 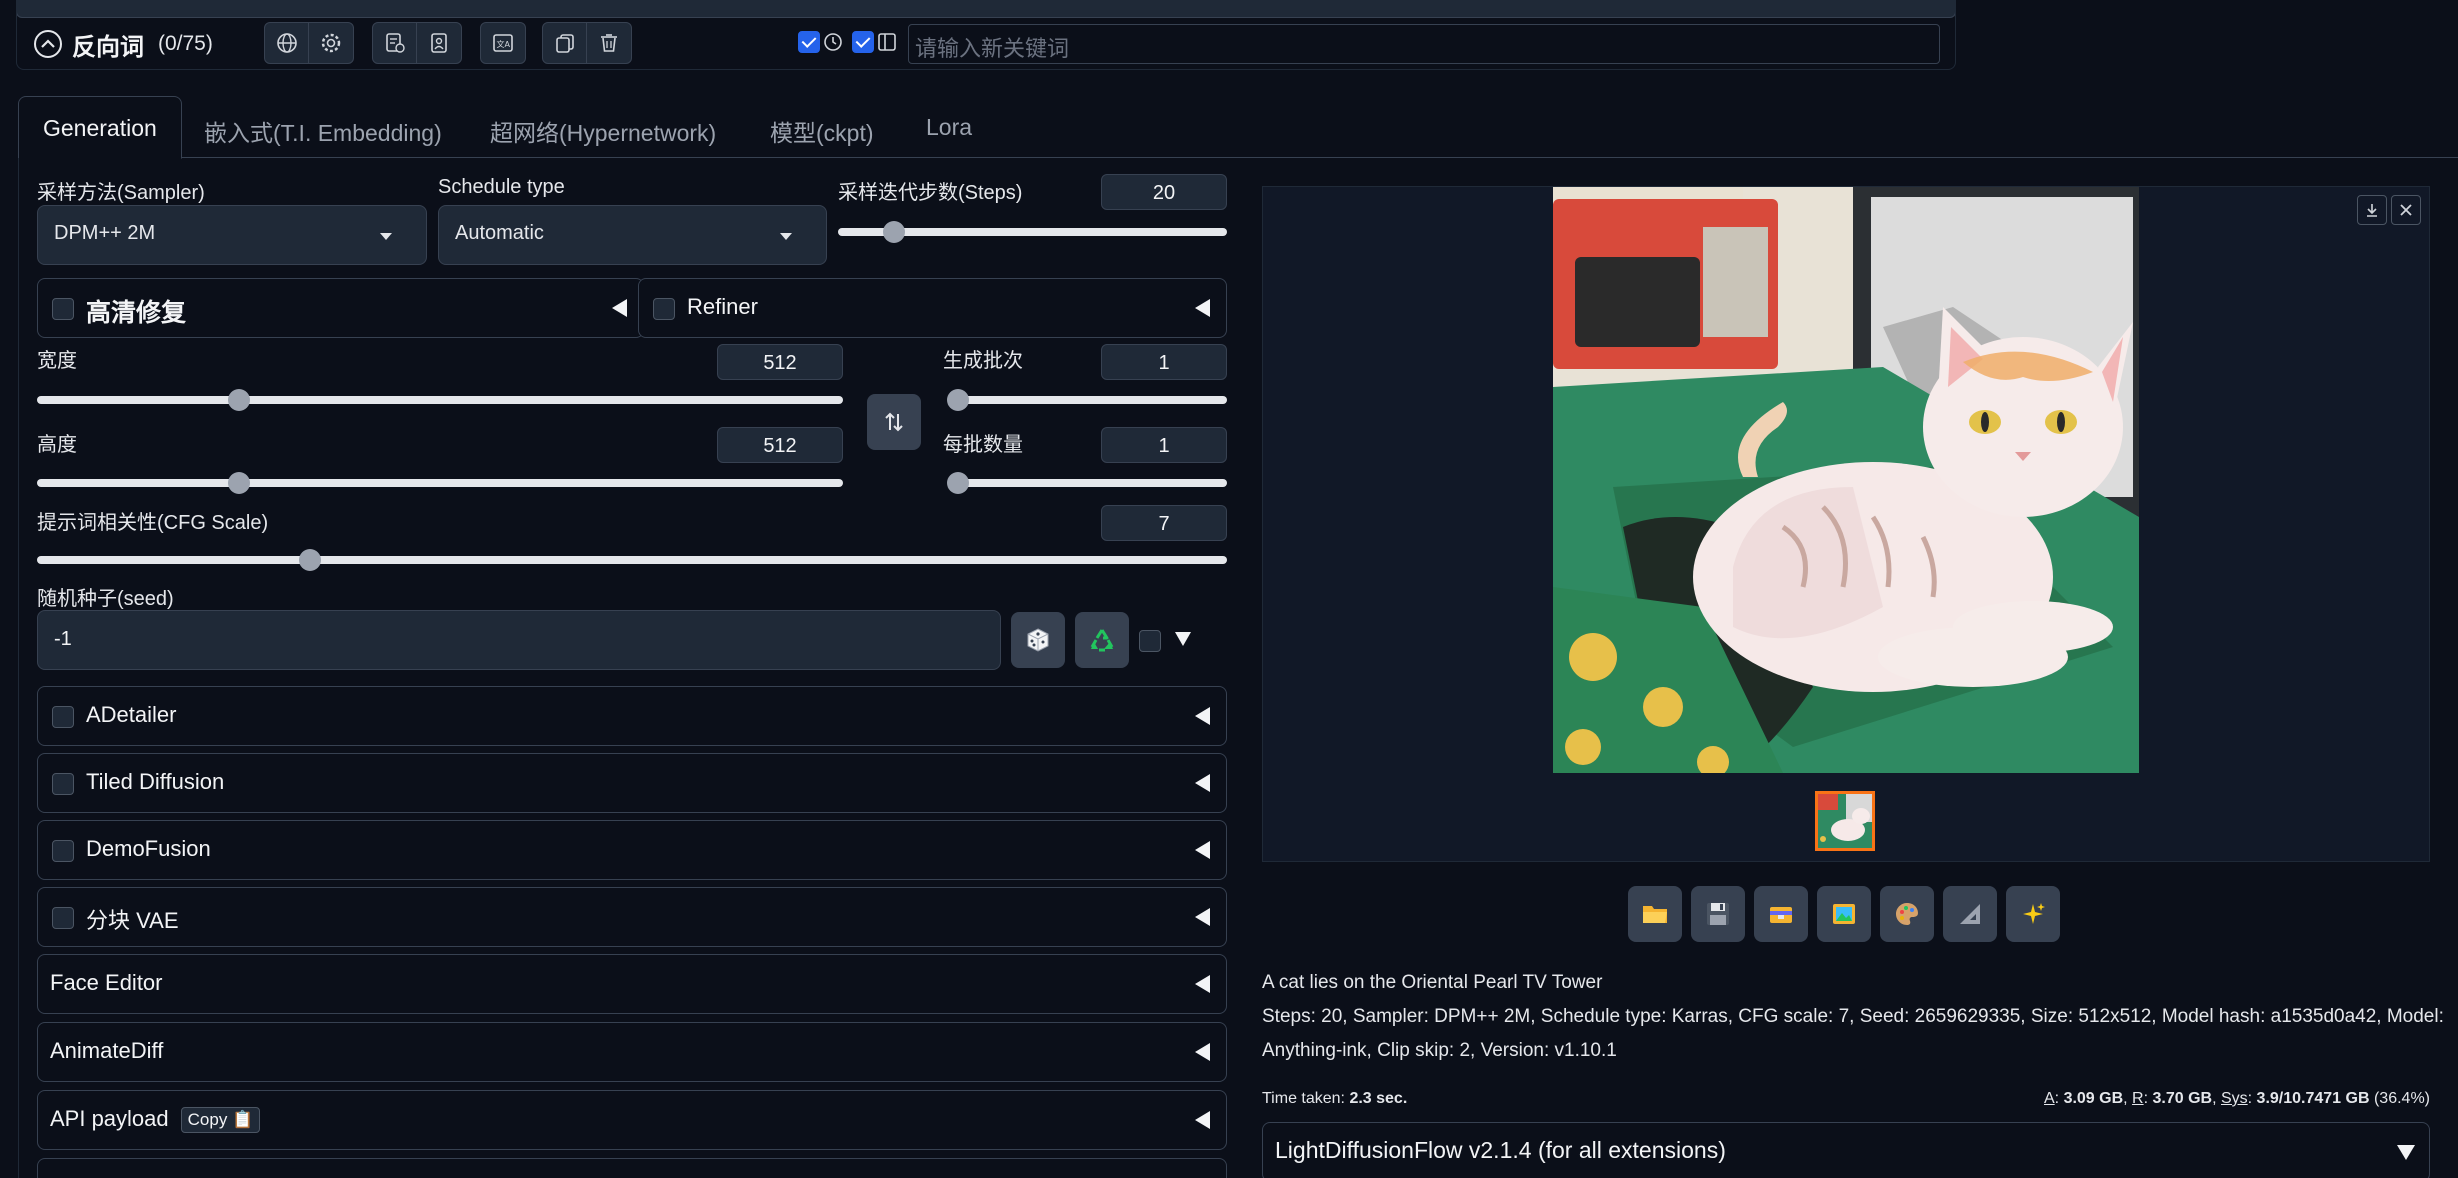 I want to click on bookmark-button, so click(x=439, y=43).